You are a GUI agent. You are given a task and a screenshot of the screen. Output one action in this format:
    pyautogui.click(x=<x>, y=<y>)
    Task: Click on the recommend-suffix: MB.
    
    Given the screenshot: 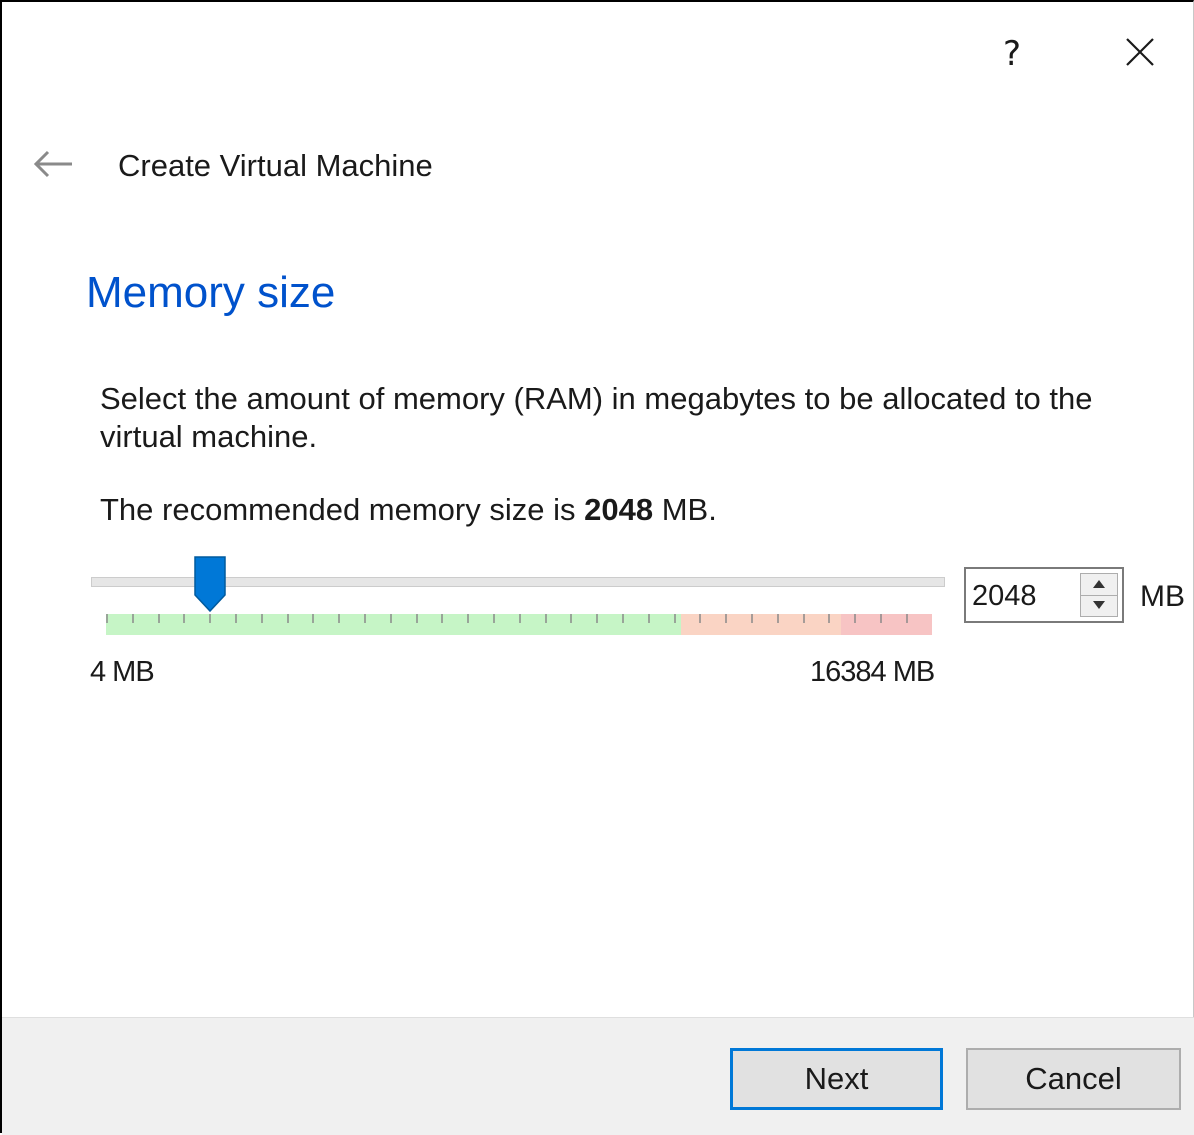 What is the action you would take?
    pyautogui.click(x=685, y=509)
    